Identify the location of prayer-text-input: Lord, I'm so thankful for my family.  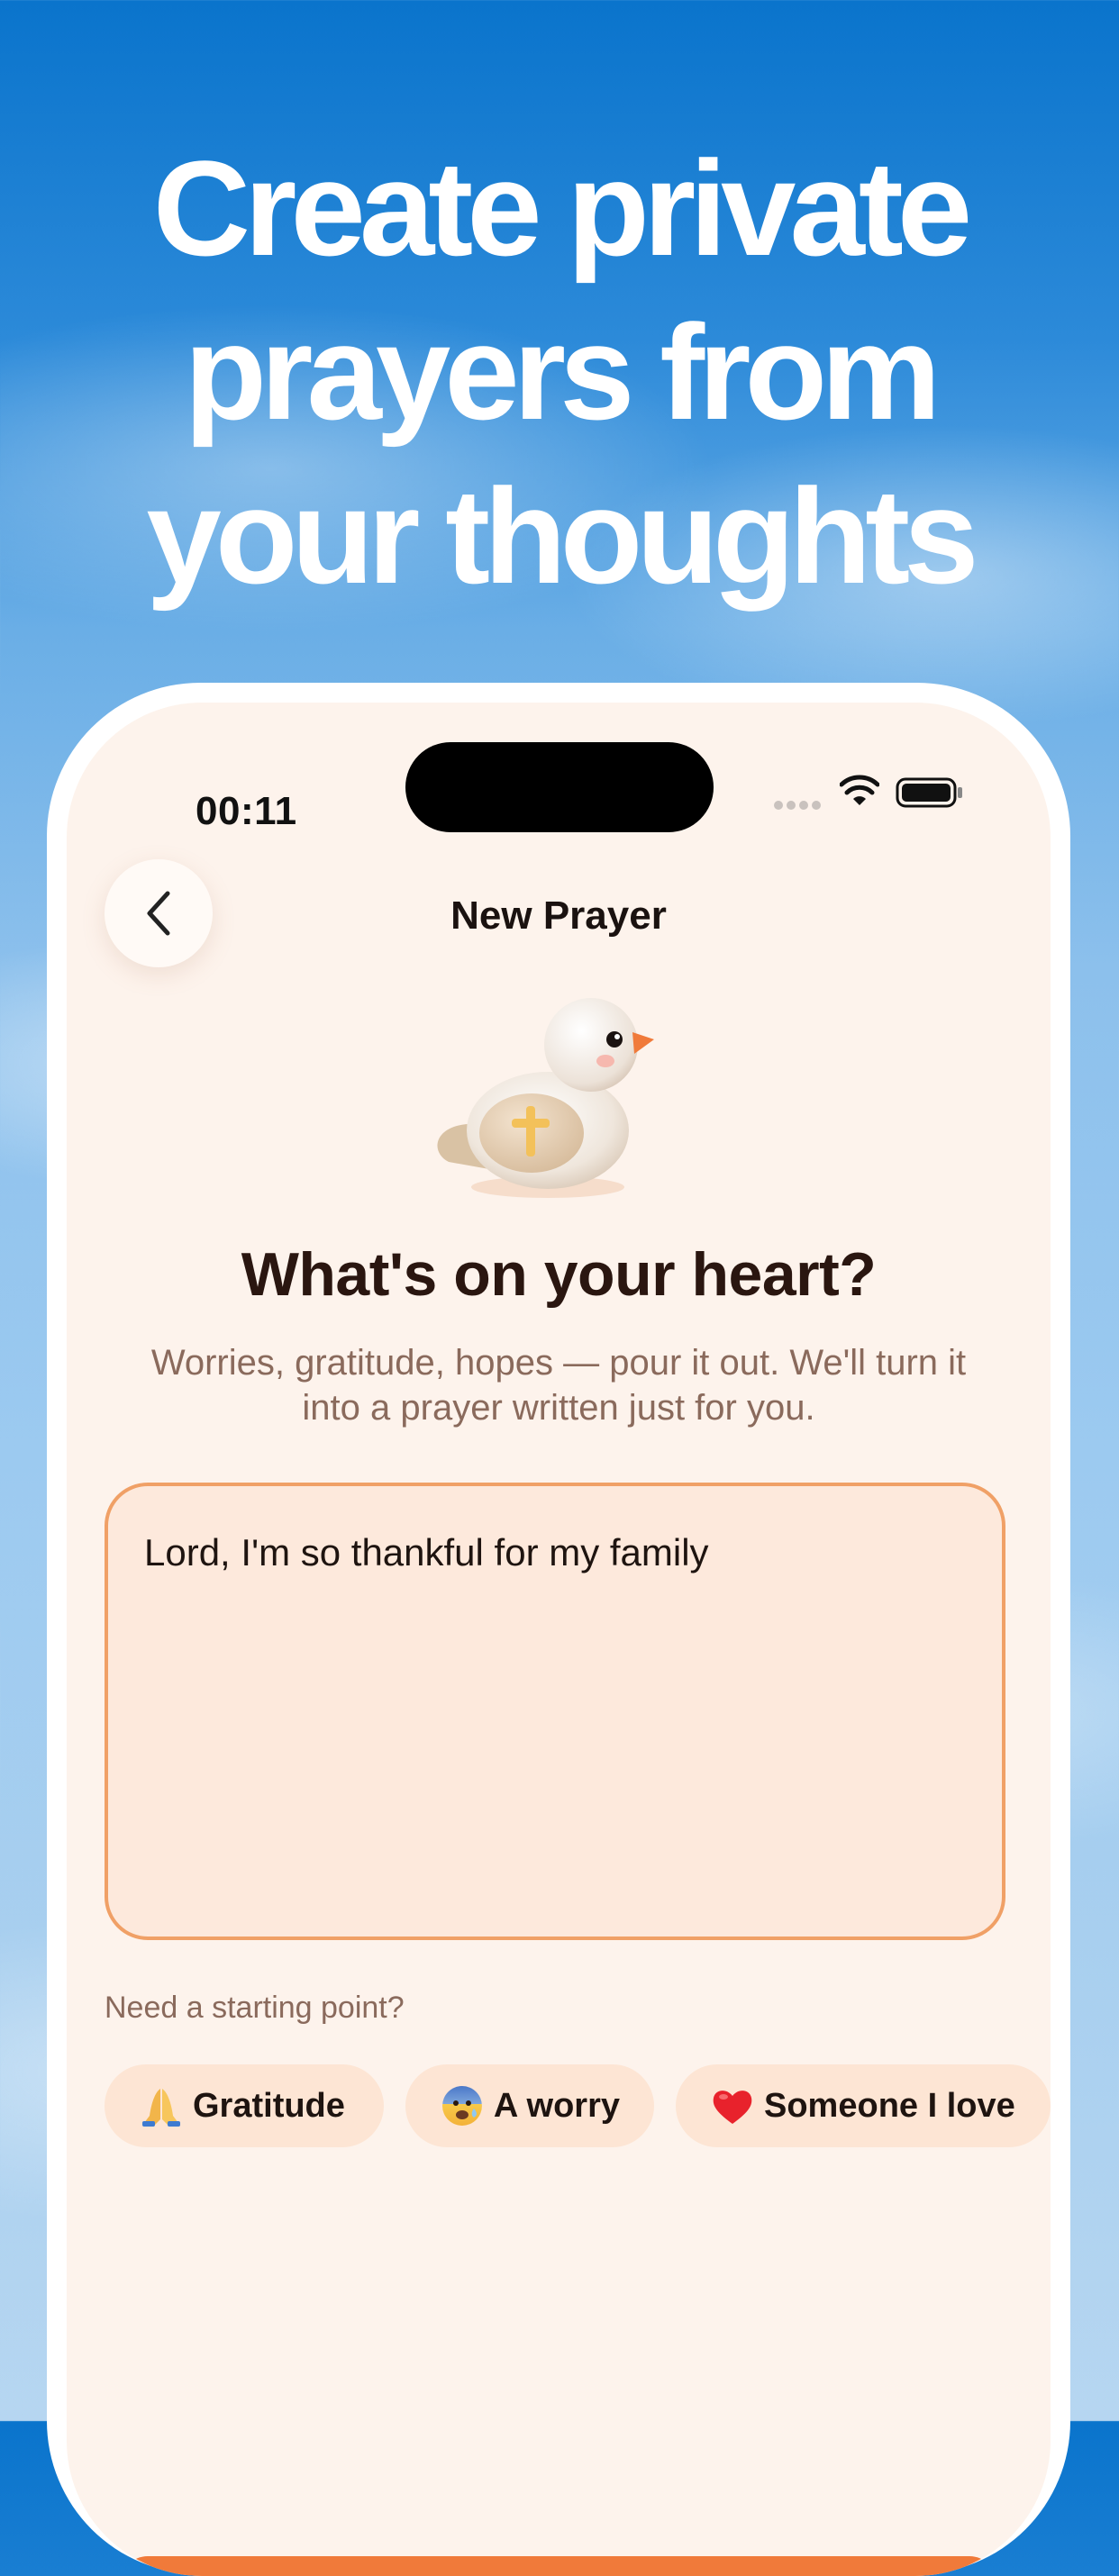
(555, 1711).